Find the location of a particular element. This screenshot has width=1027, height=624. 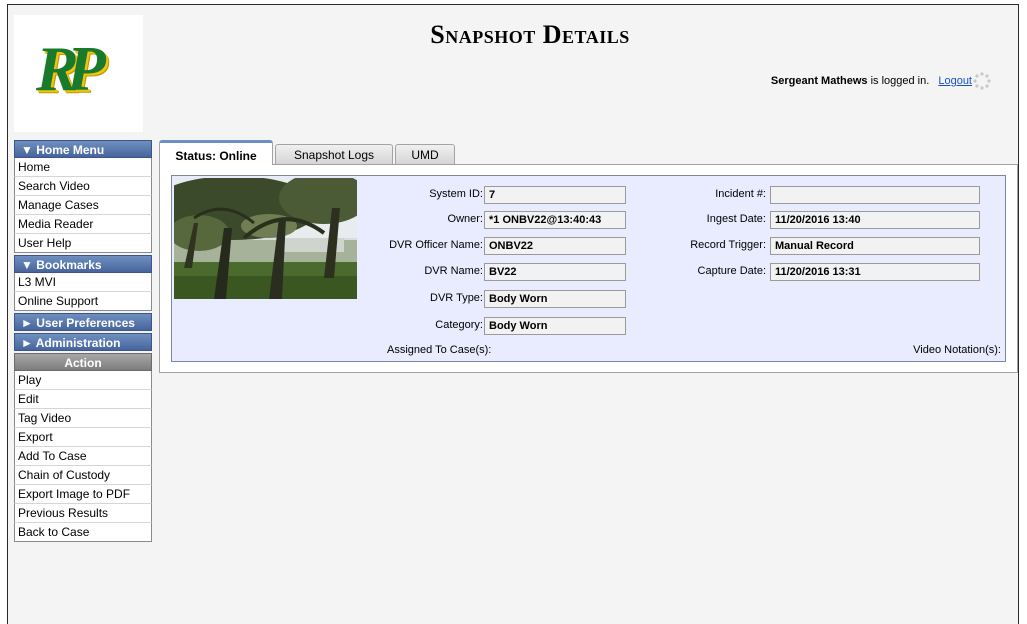

ingest-date-label: Ingest Date: is located at coordinates (736, 219).